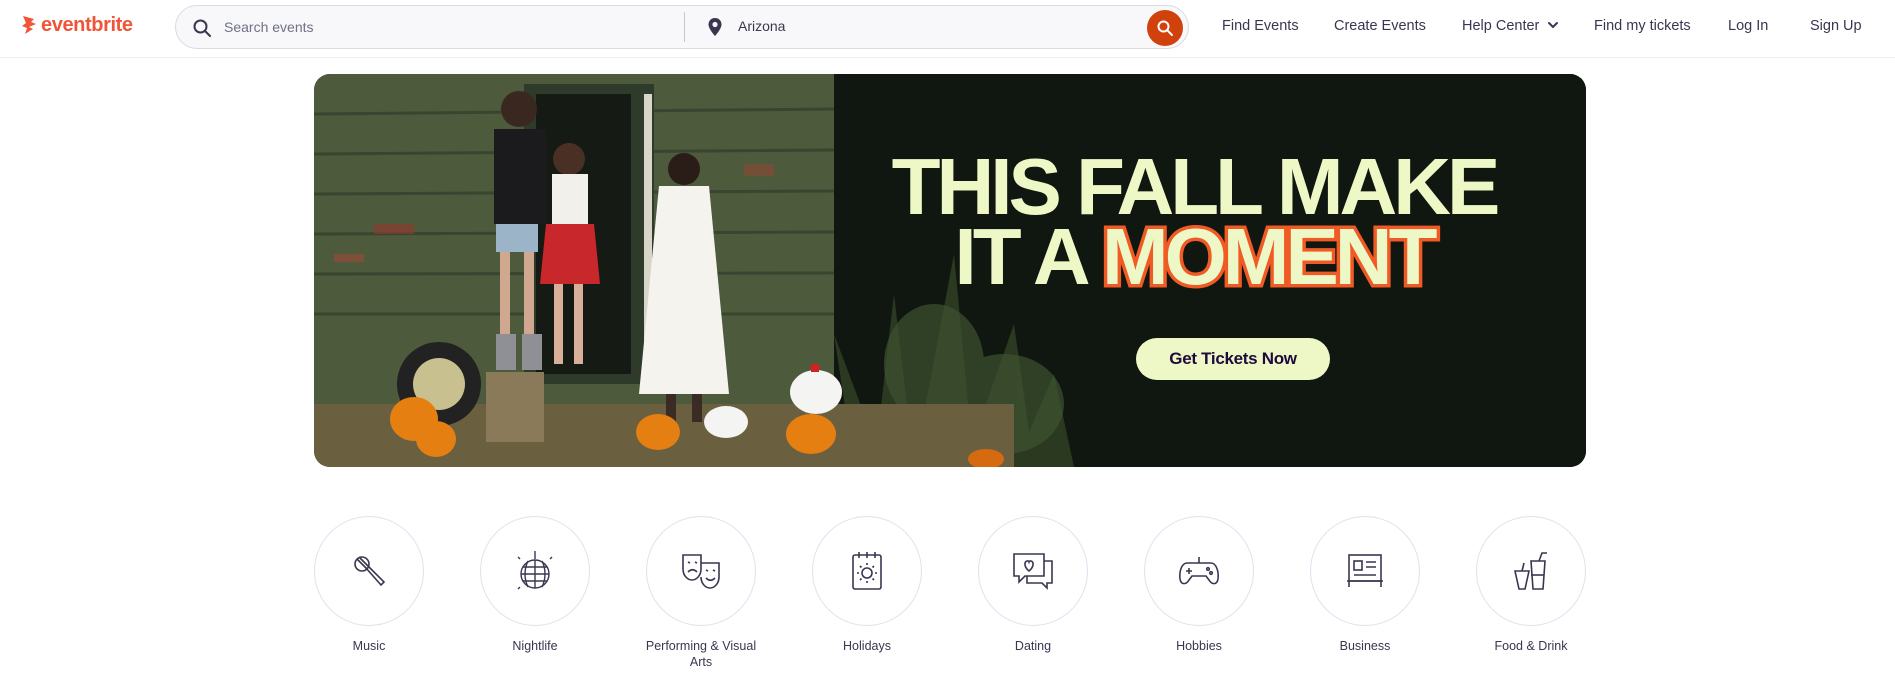  Describe the element at coordinates (1199, 646) in the screenshot. I see `category-label: Hobbies` at that location.